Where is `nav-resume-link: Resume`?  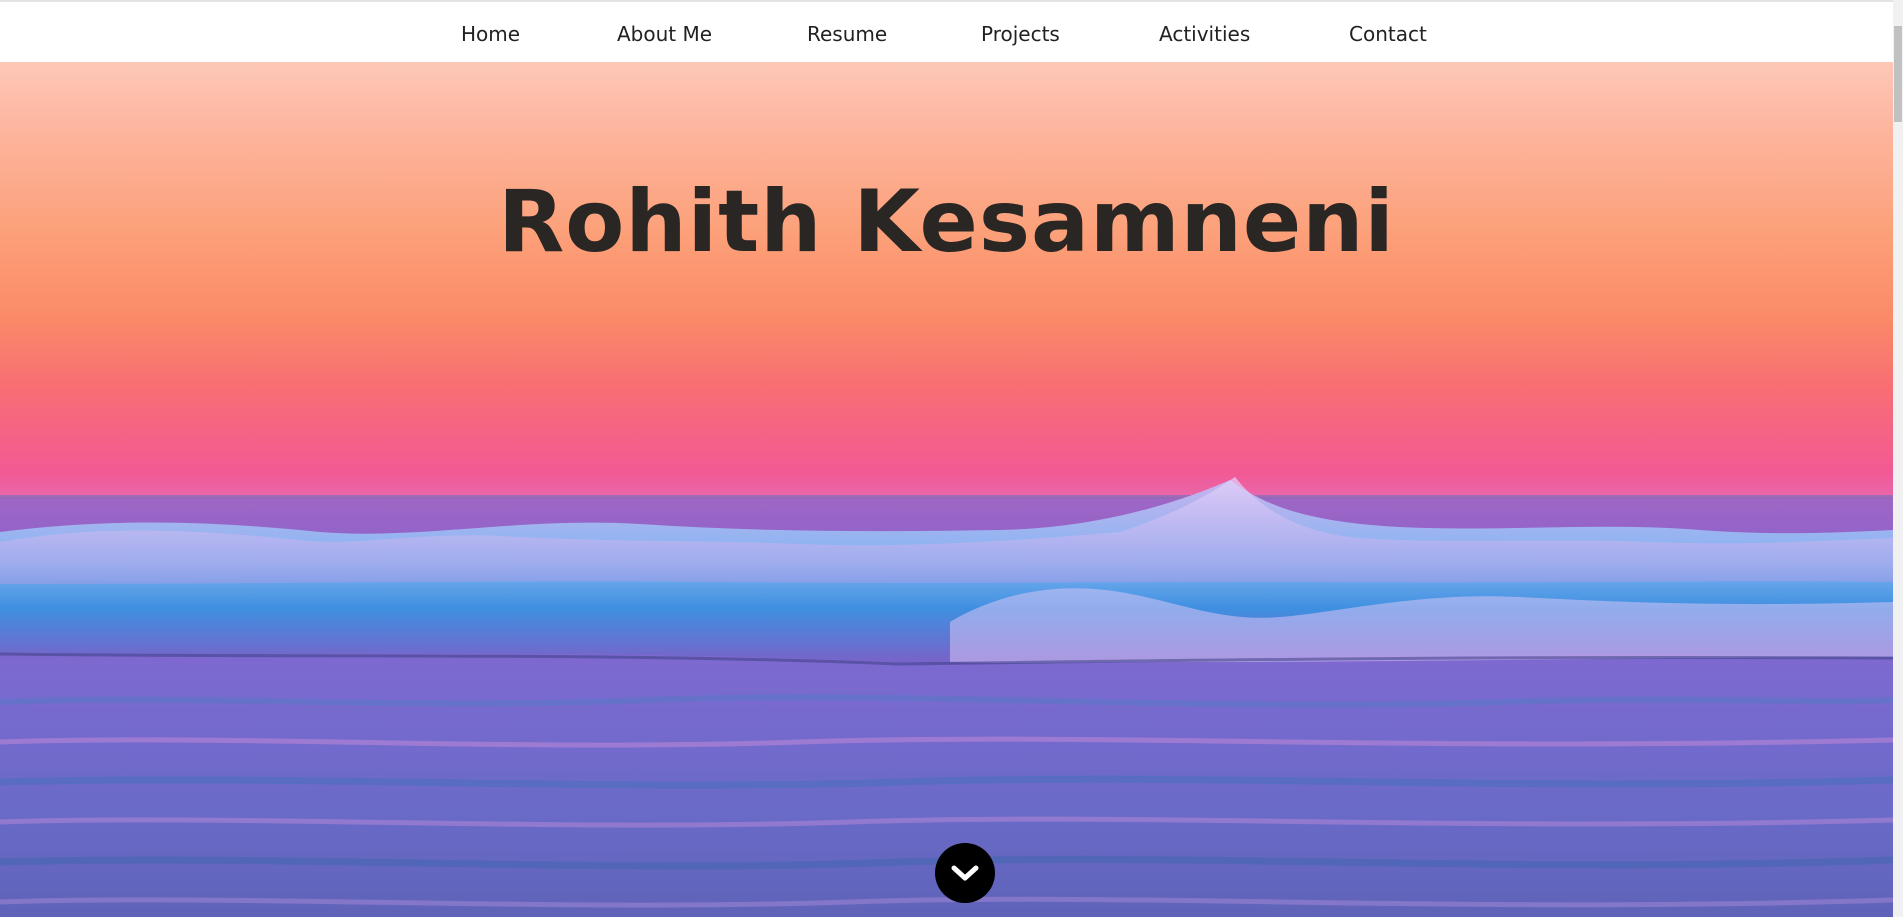
nav-resume-link: Resume is located at coordinates (847, 34).